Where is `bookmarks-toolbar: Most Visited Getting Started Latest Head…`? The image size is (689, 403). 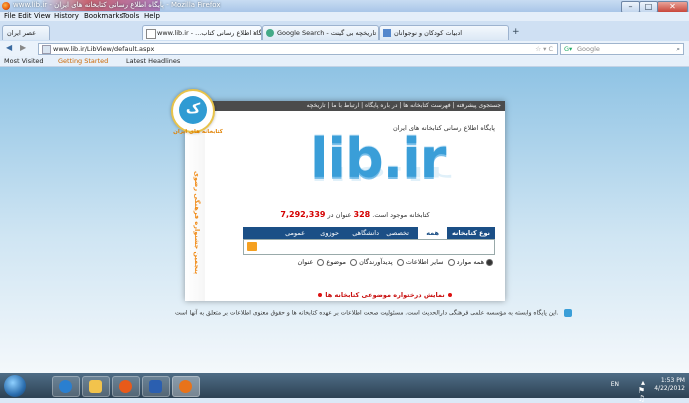
bookmarks-toolbar: Most Visited Getting Started Latest Head… is located at coordinates (344, 61).